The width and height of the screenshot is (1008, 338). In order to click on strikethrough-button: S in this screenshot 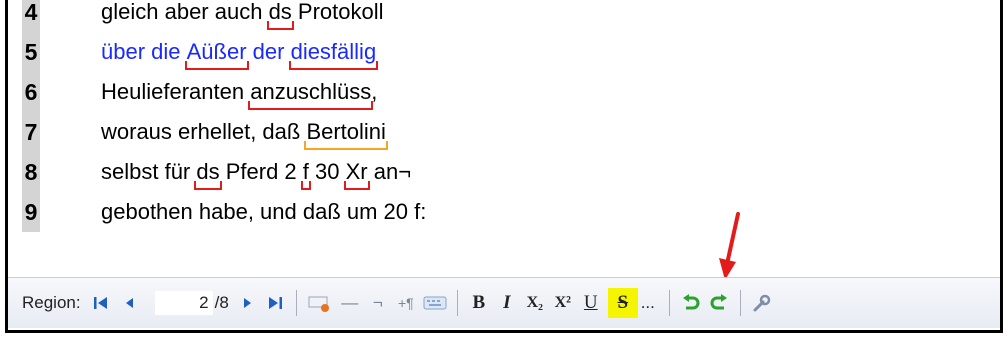, I will do `click(622, 303)`.